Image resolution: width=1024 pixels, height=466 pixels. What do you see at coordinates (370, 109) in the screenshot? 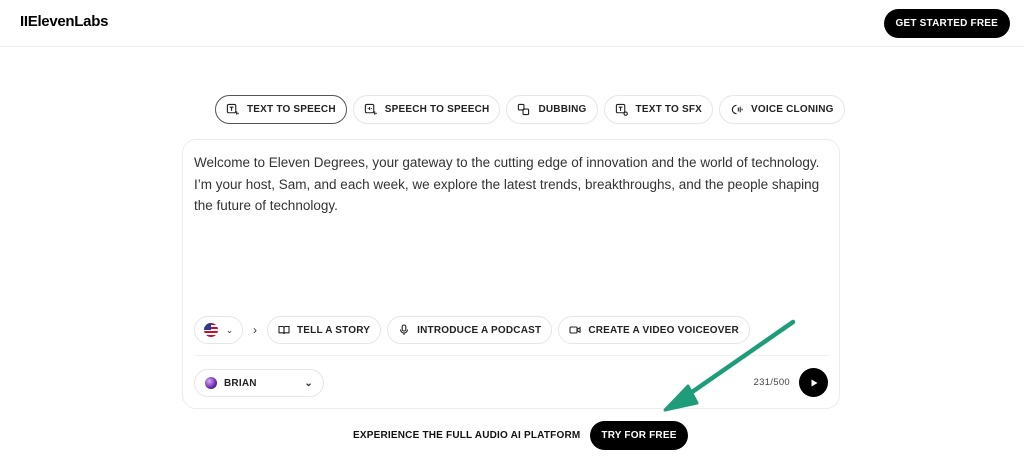
I see `speech-to-speech-icon` at bounding box center [370, 109].